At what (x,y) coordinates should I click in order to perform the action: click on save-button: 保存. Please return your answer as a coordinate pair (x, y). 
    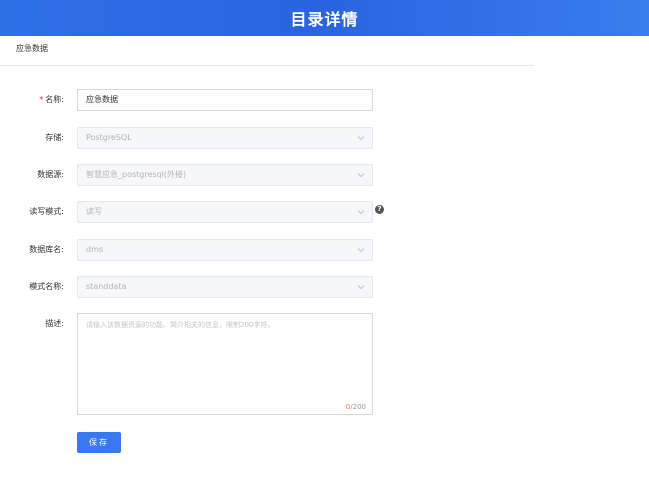
    Looking at the image, I should click on (99, 442).